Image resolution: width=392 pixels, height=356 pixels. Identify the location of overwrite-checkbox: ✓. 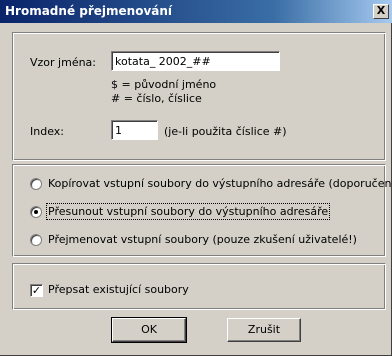
(36, 290).